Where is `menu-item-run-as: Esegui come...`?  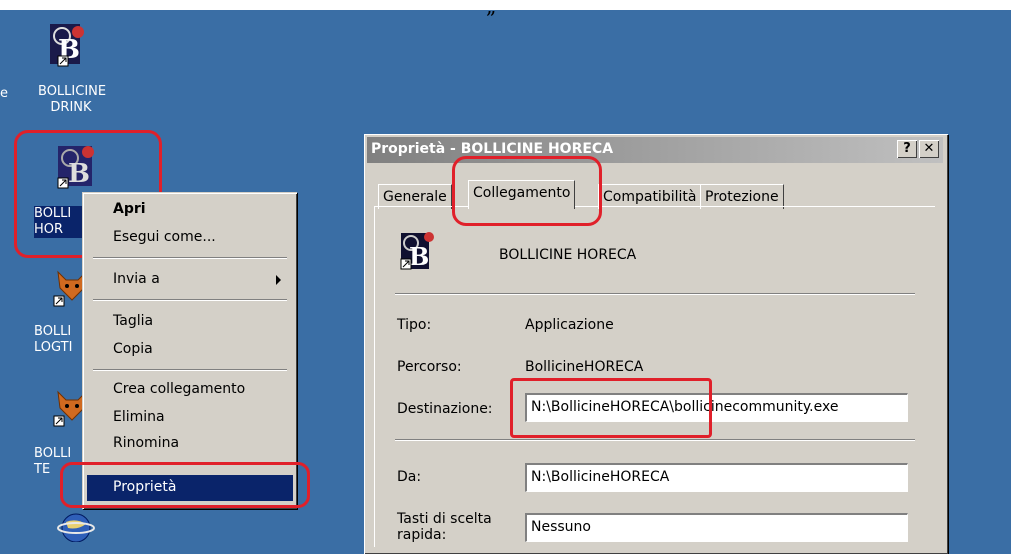 menu-item-run-as: Esegui come... is located at coordinates (164, 237).